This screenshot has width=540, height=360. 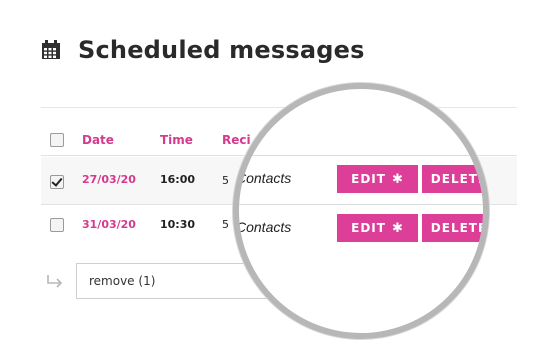 I want to click on page-header: Scheduled messages, so click(x=202, y=50).